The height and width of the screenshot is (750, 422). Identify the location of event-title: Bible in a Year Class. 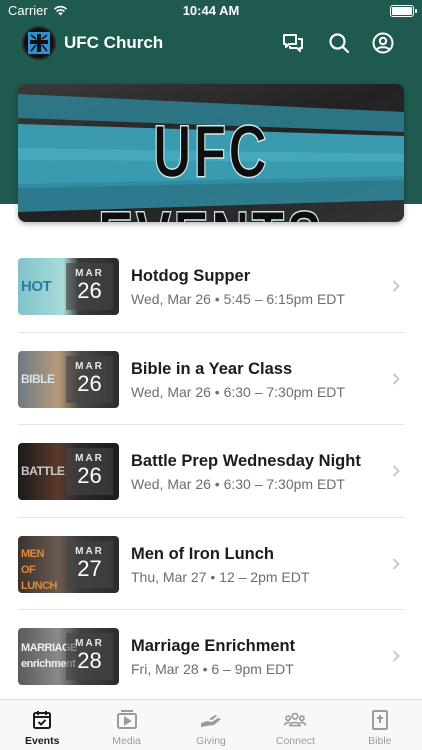
(212, 368).